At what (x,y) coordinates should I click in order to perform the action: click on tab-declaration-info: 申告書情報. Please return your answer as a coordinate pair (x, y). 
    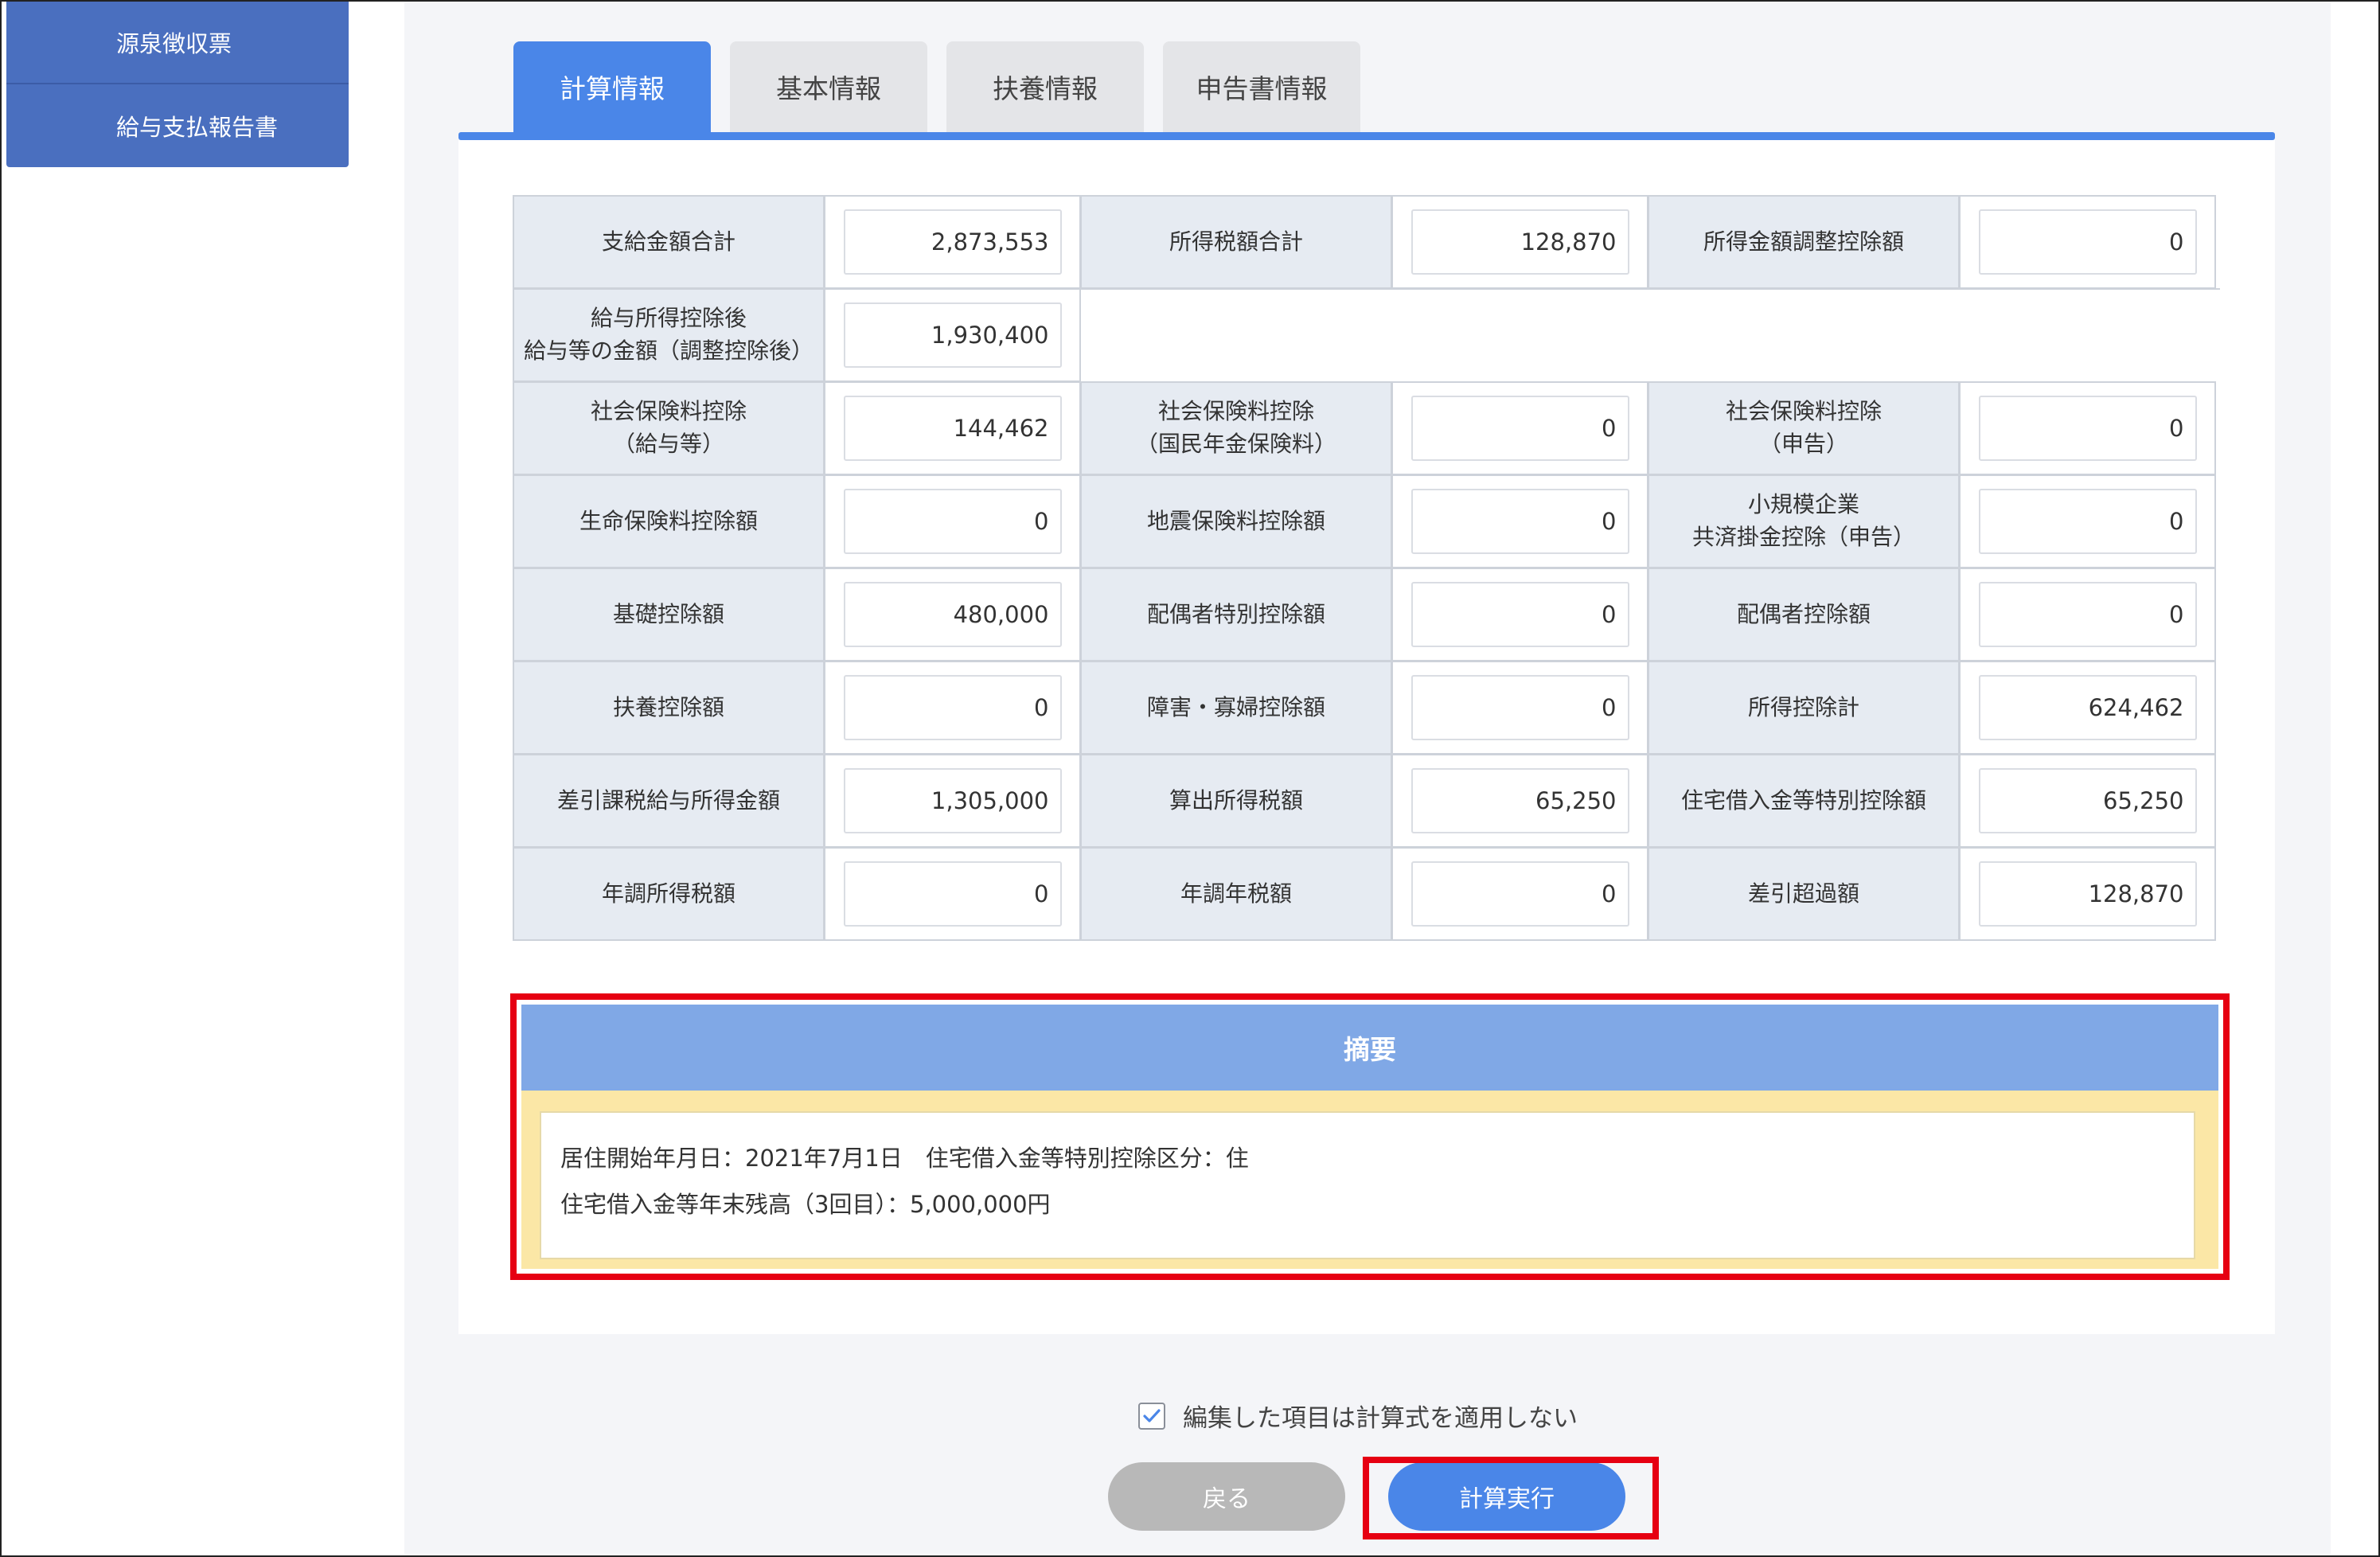
    Looking at the image, I should click on (1261, 86).